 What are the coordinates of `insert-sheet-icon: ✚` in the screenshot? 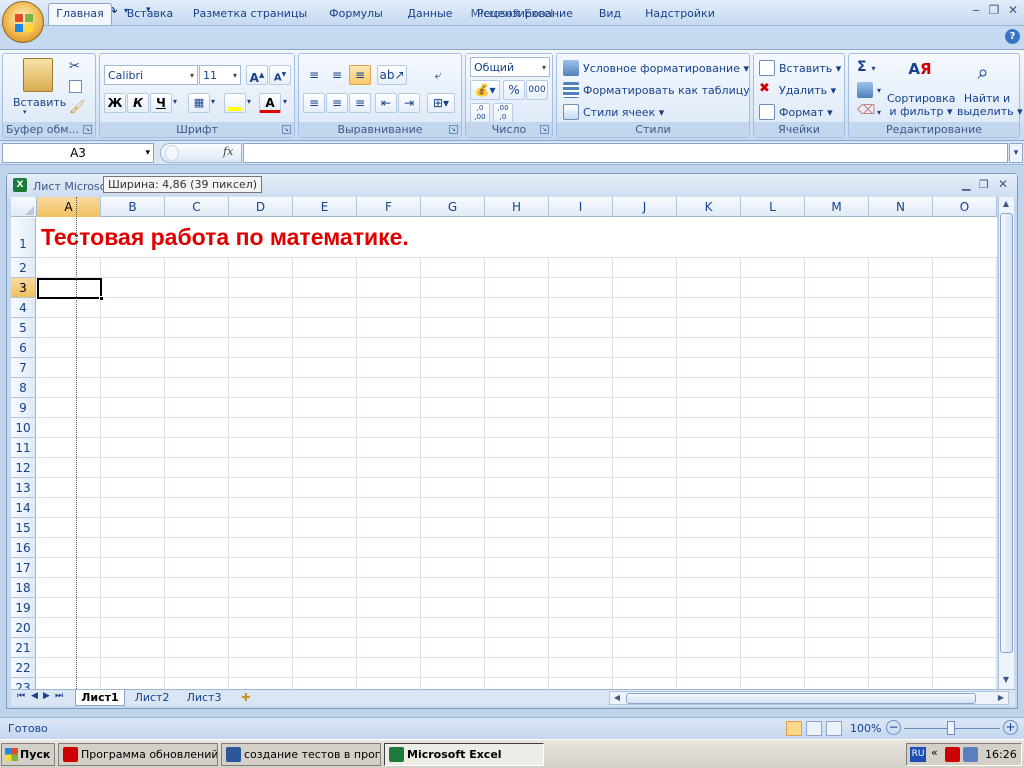 It's located at (246, 698).